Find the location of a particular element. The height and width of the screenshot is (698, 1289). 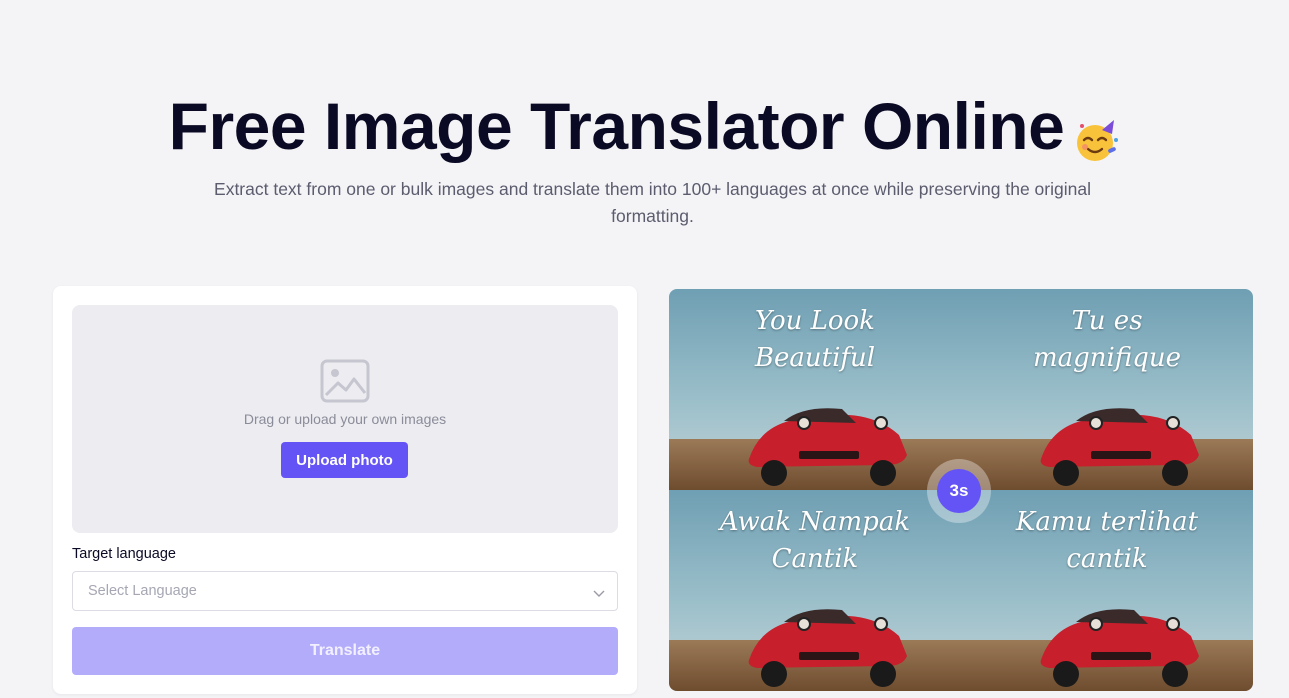

dropzone-hint: Drag or upload your own images is located at coordinates (345, 419).